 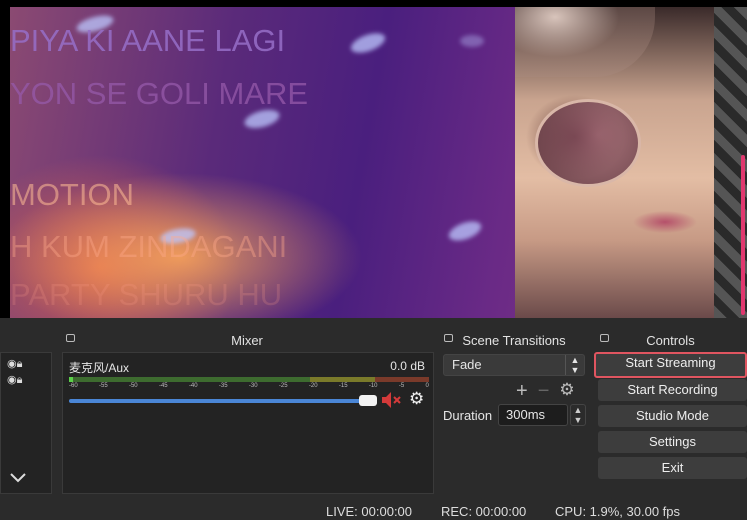 I want to click on tick-label: -50, so click(x=133, y=386).